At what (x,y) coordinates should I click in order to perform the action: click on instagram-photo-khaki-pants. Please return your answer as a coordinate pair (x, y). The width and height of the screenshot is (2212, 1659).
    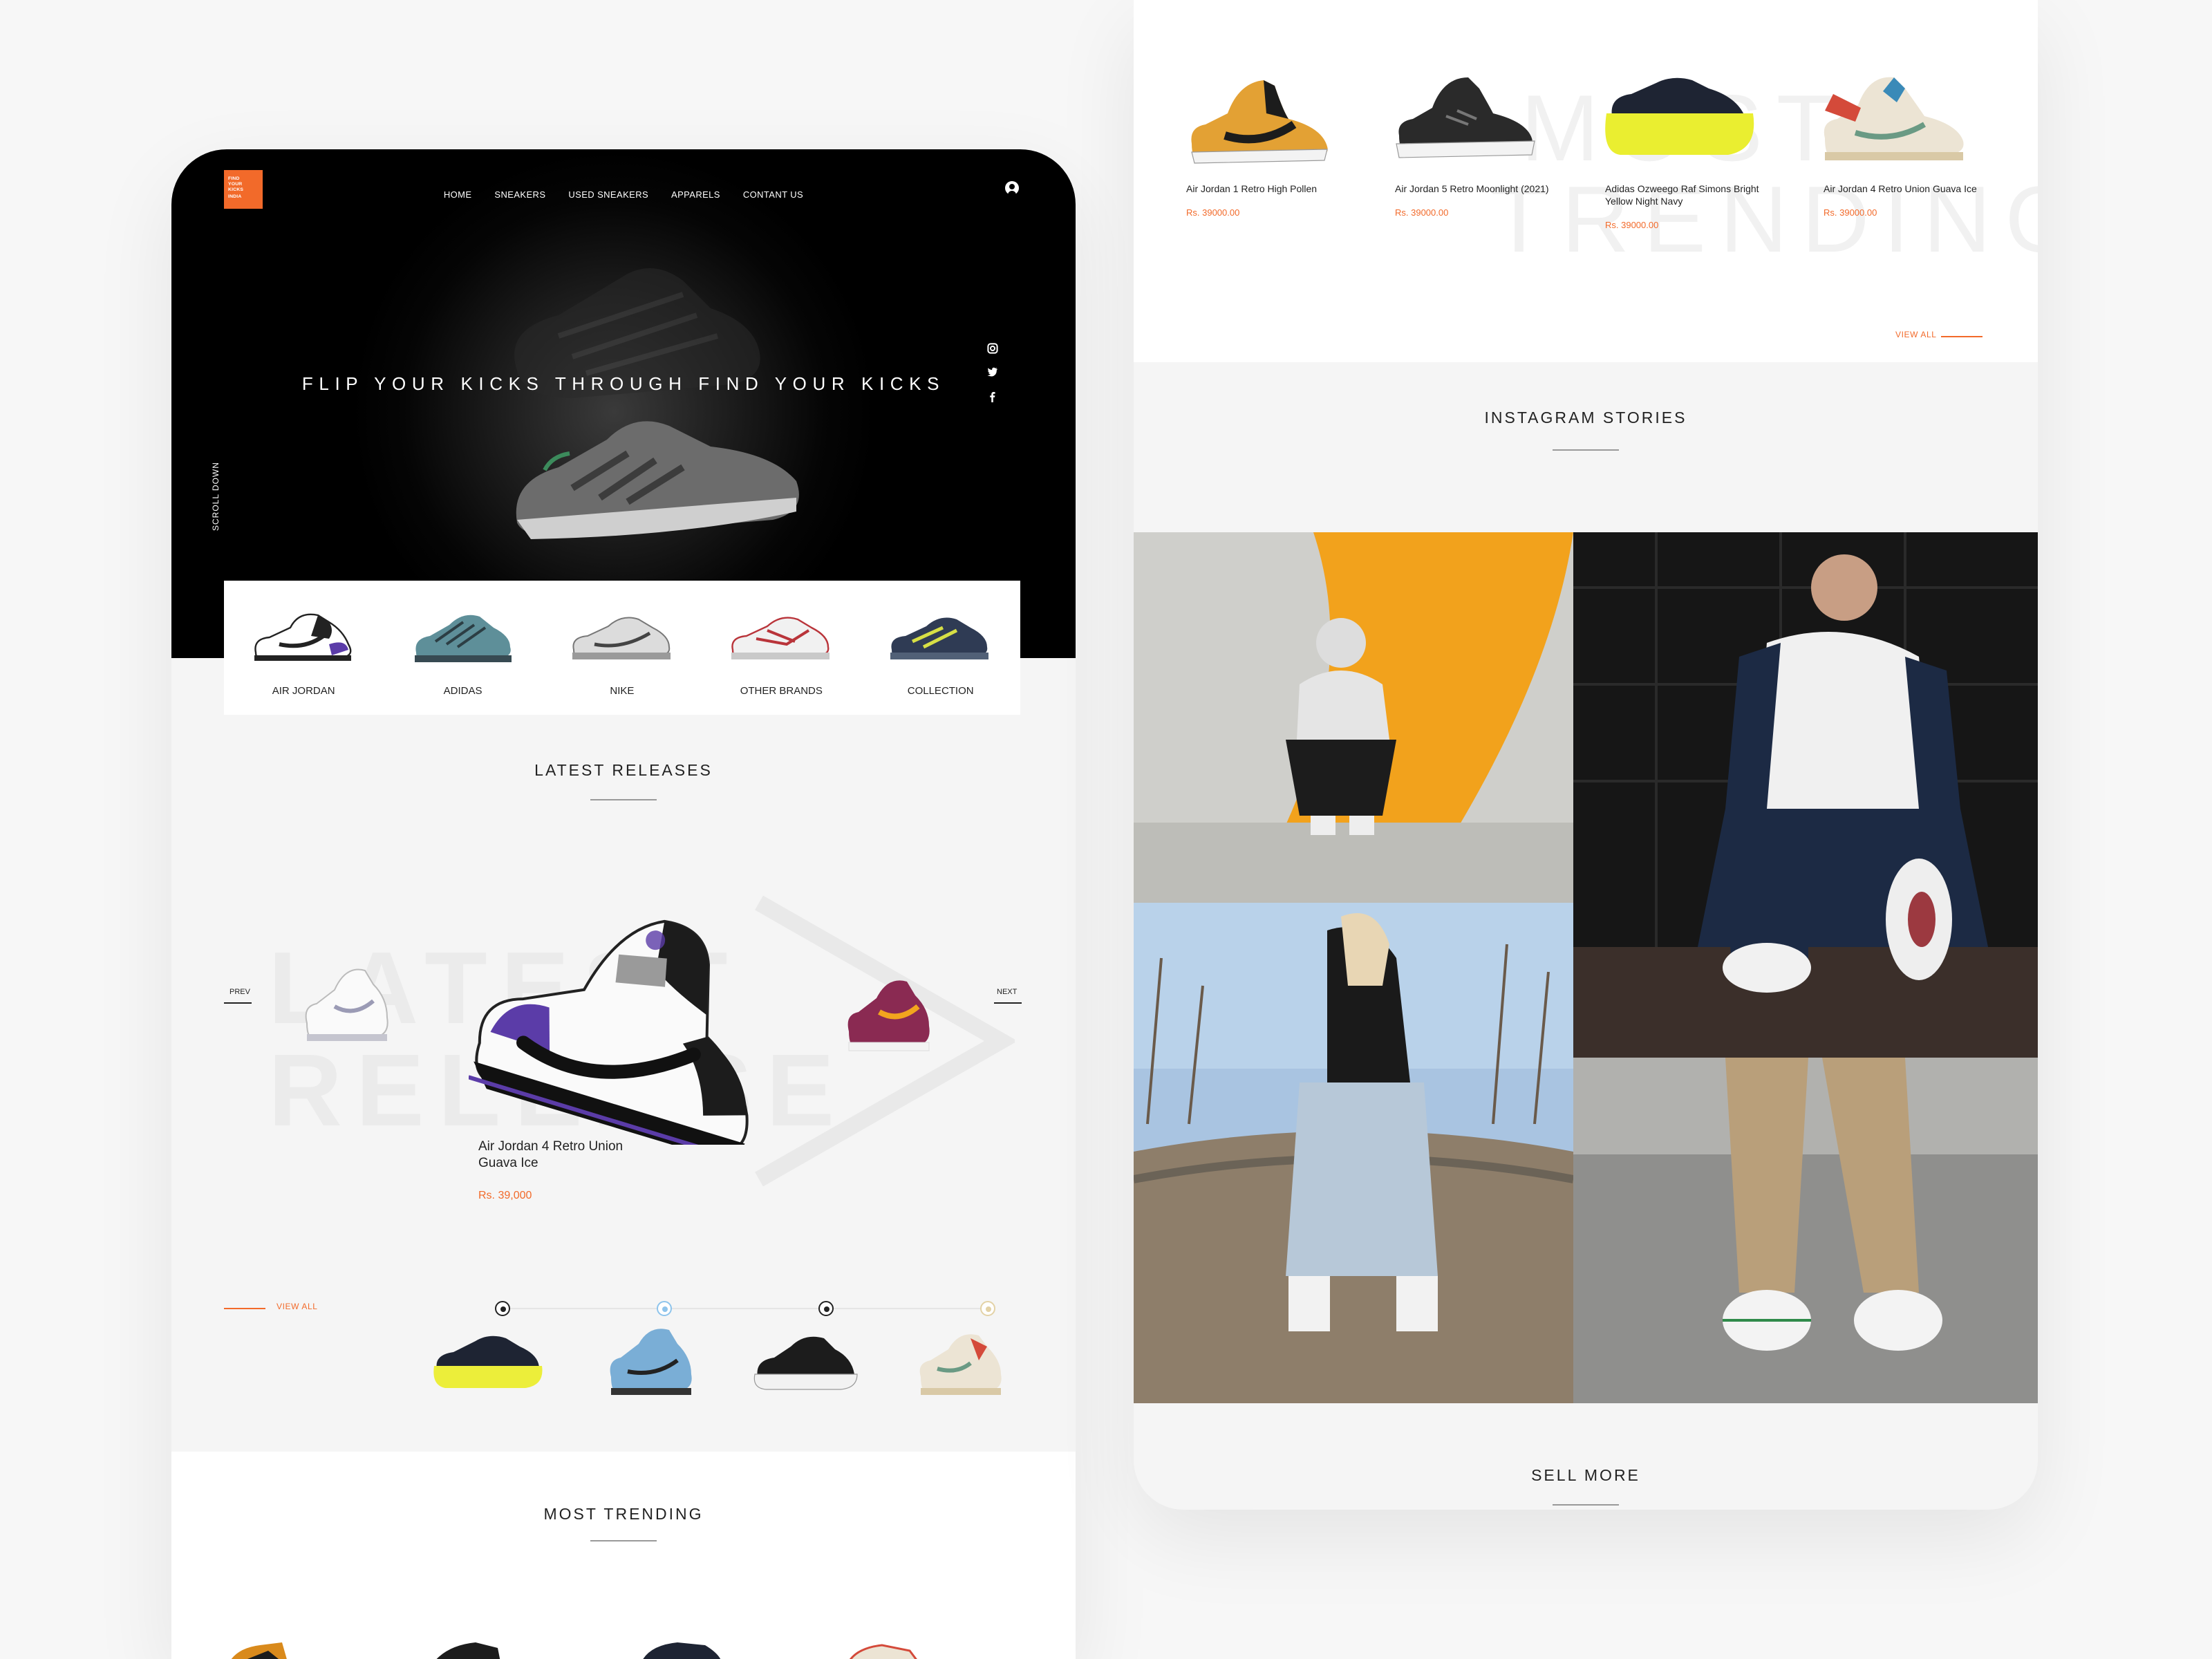
    Looking at the image, I should click on (1806, 1230).